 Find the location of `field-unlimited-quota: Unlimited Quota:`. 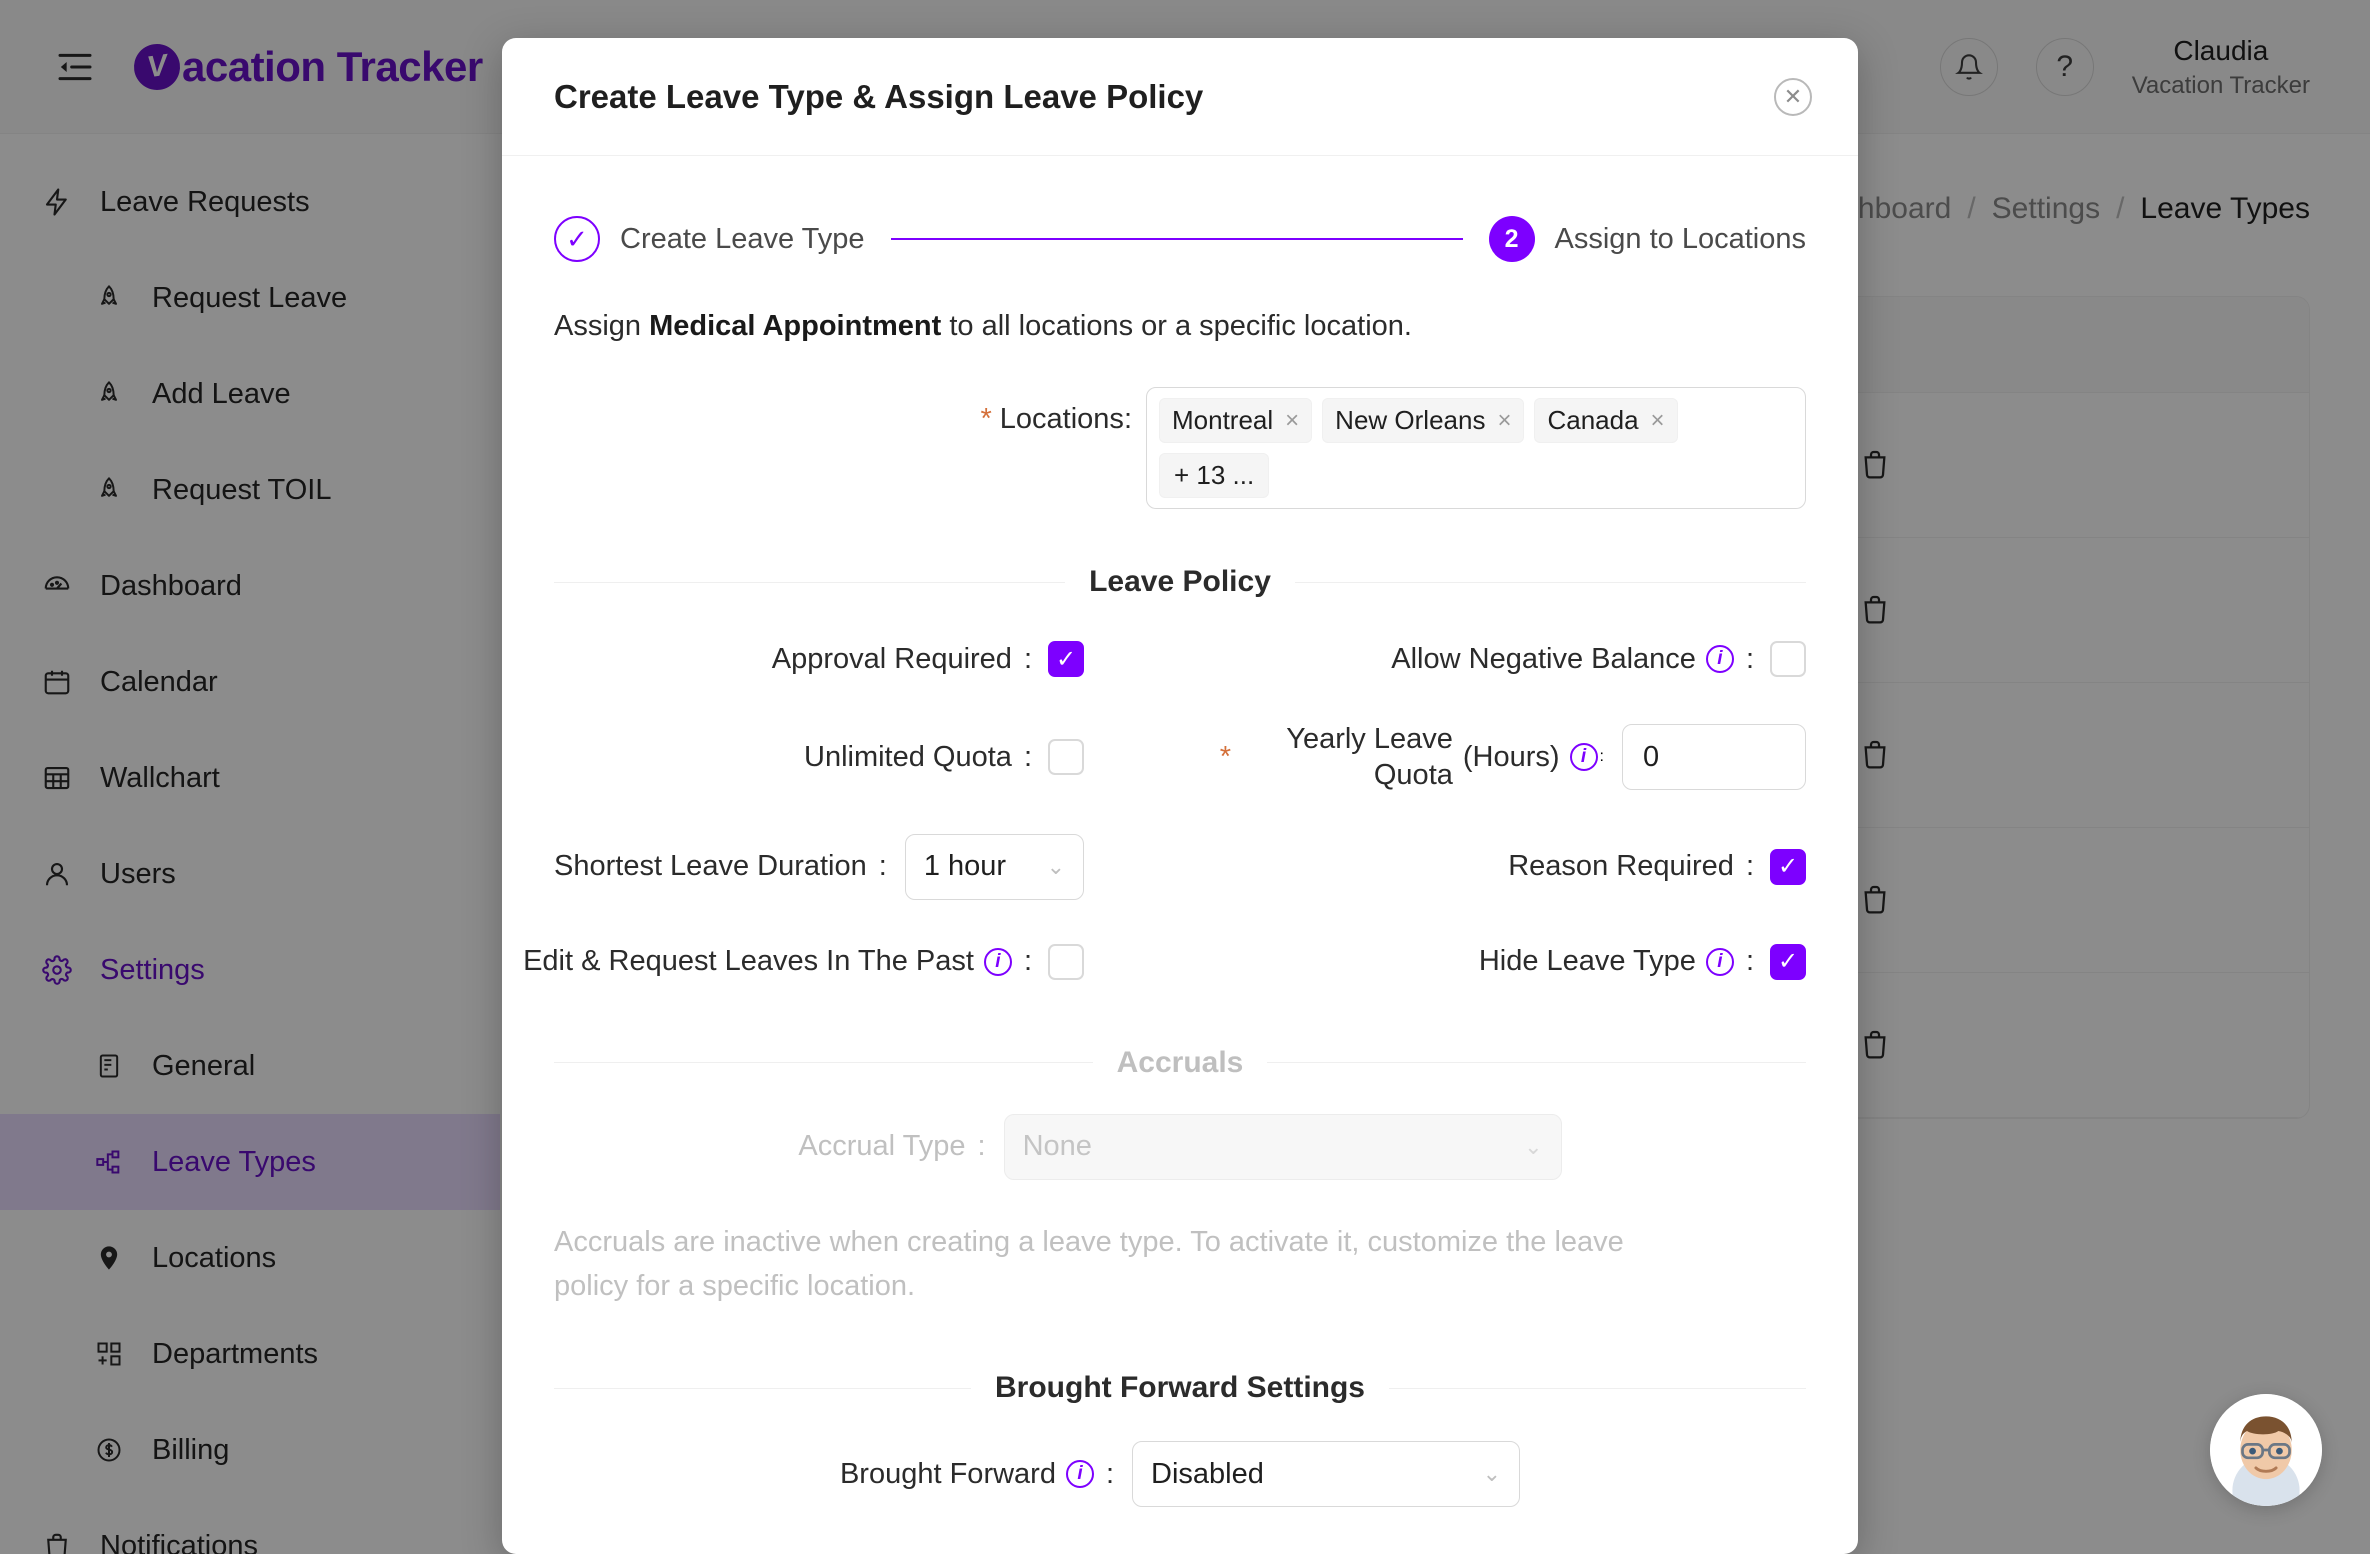

field-unlimited-quota: Unlimited Quota: is located at coordinates (867, 757).